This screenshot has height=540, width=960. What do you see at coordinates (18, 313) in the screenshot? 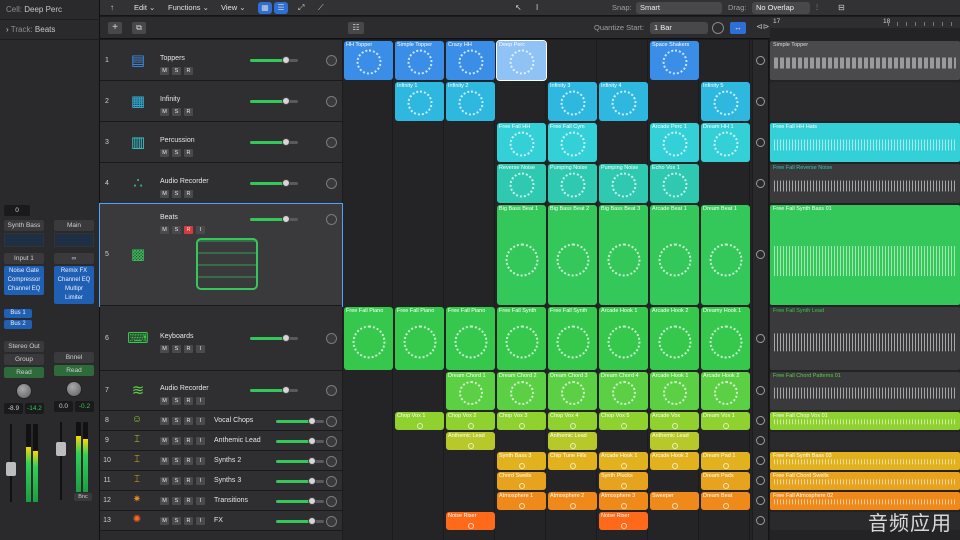
I see `send-slot: Bus 1` at bounding box center [18, 313].